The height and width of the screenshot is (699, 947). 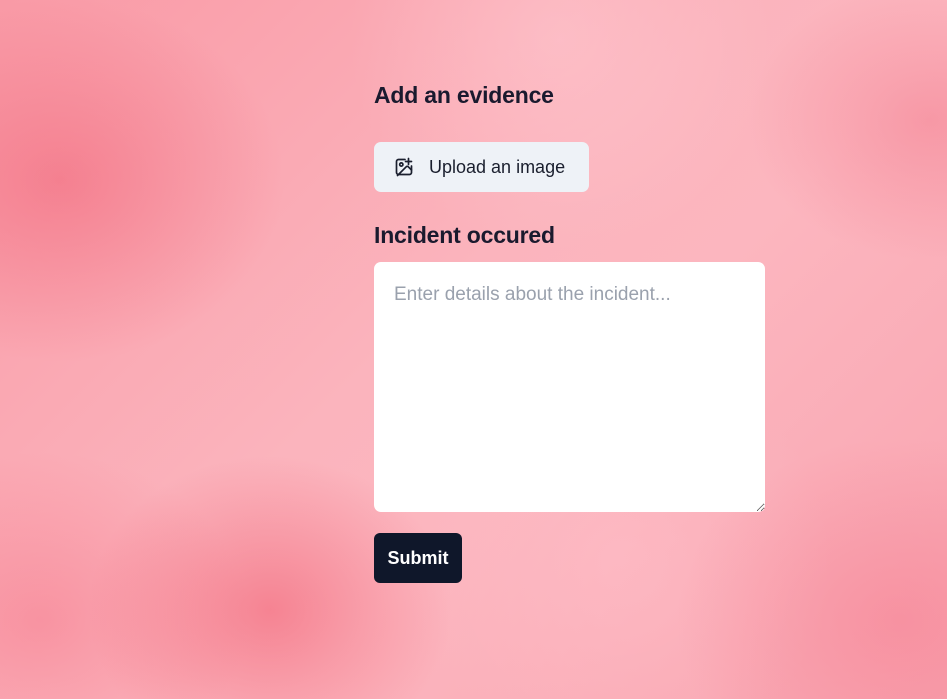 I want to click on incident-details-wrapper, so click(x=569, y=387).